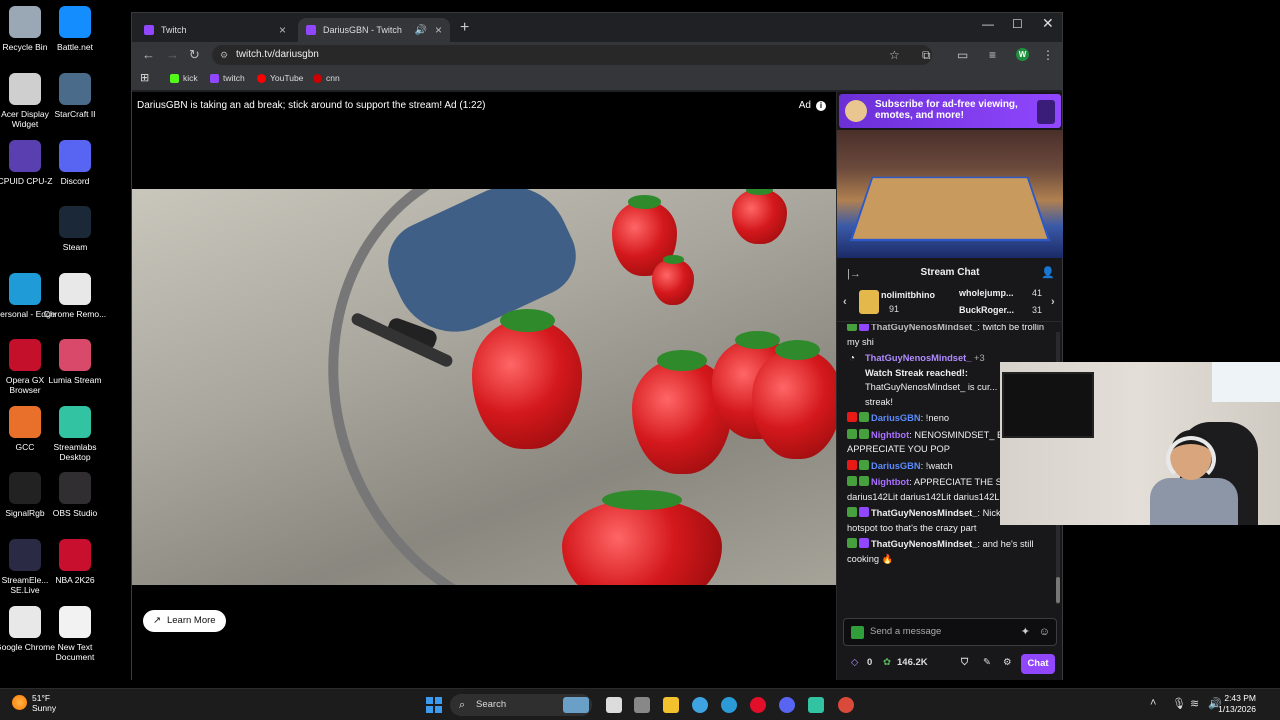 Image resolution: width=1280 pixels, height=720 pixels. Describe the element at coordinates (1194, 477) in the screenshot. I see `streamer-person` at that location.